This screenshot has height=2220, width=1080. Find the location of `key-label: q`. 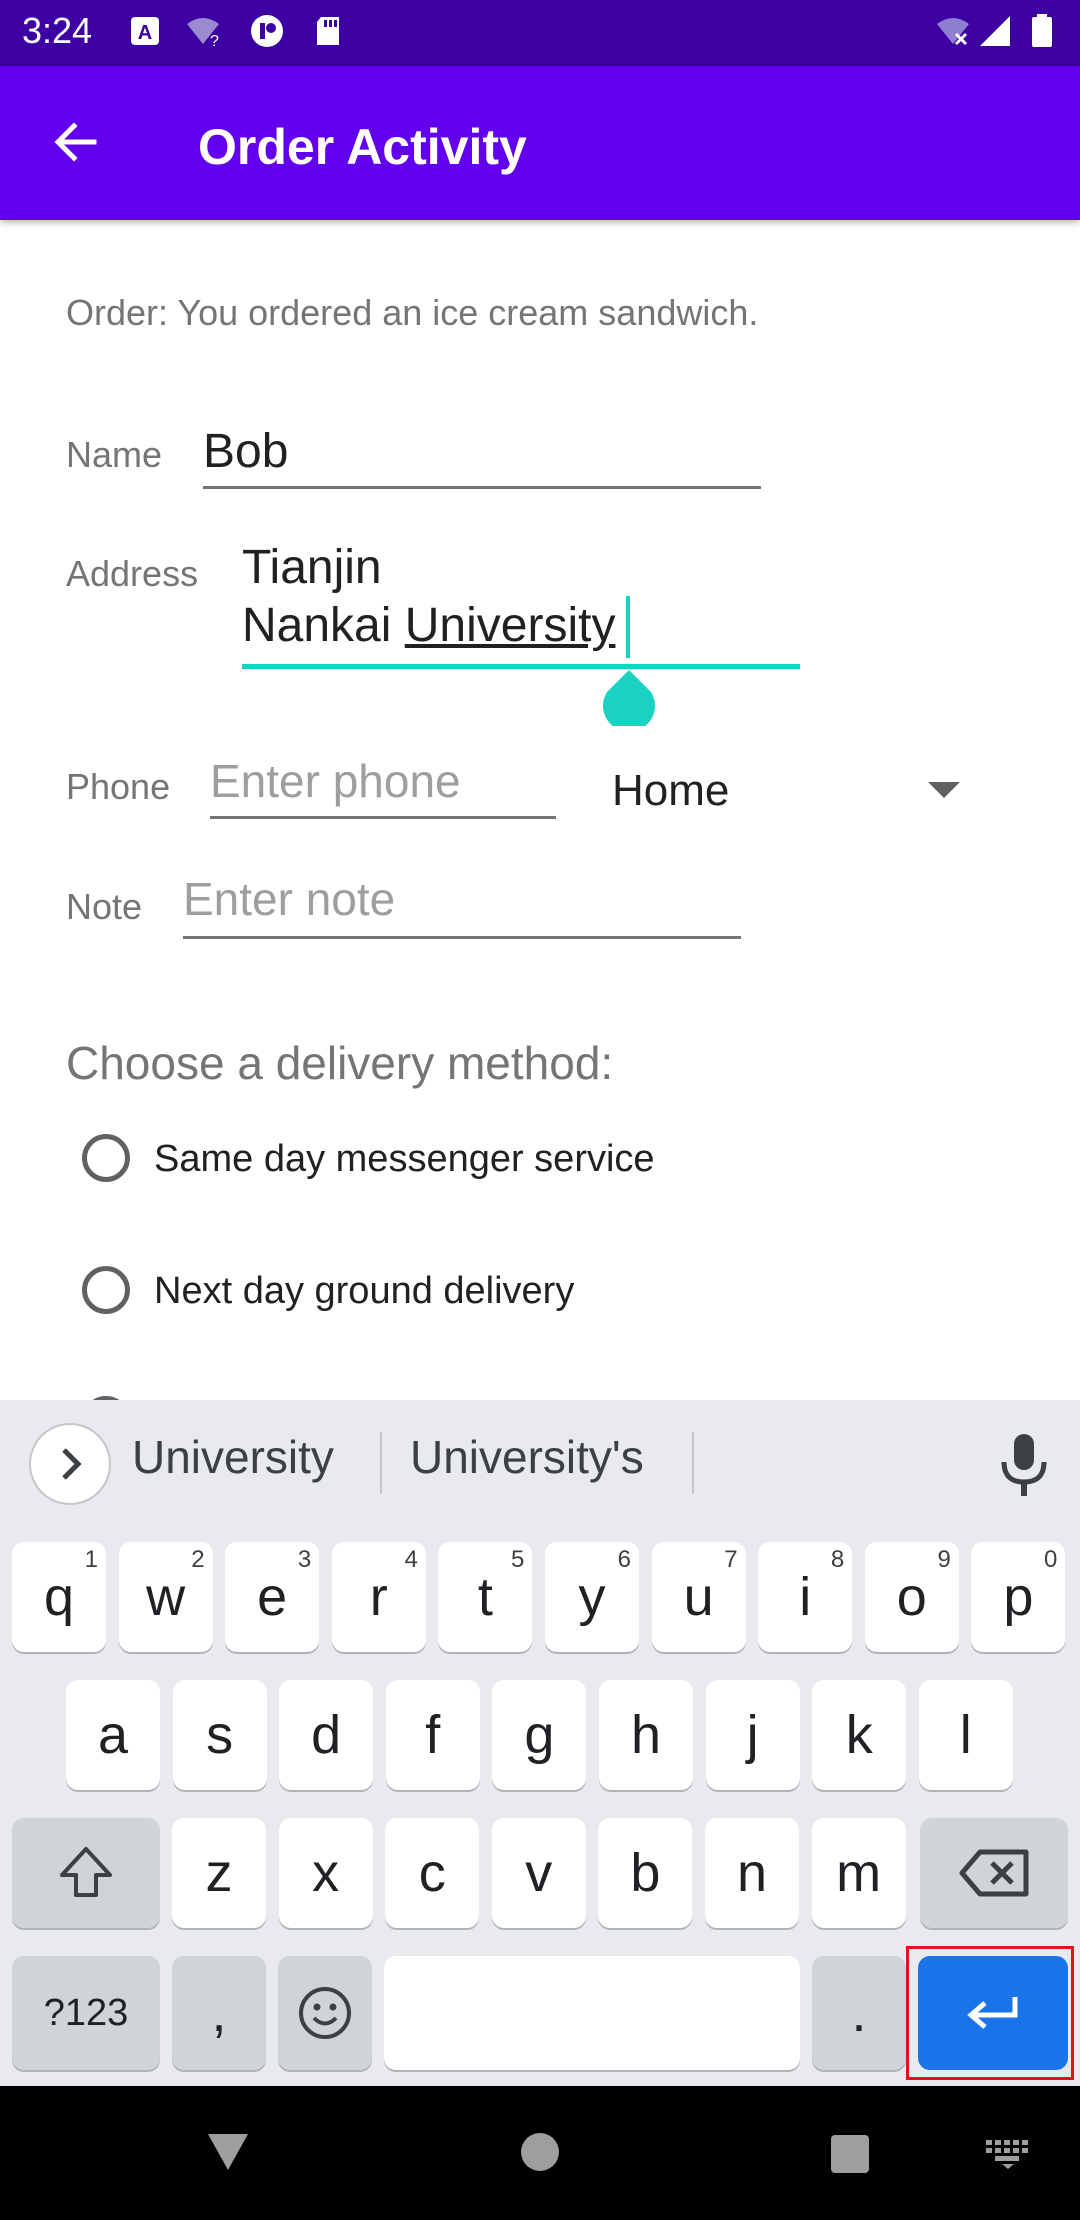

key-label: q is located at coordinates (59, 1597).